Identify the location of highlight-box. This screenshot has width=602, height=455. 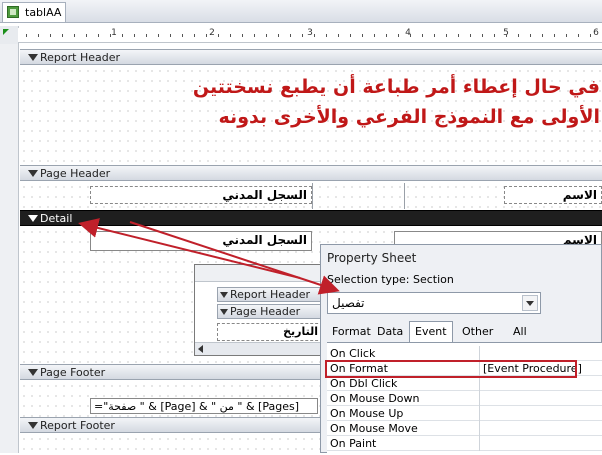
(451, 369).